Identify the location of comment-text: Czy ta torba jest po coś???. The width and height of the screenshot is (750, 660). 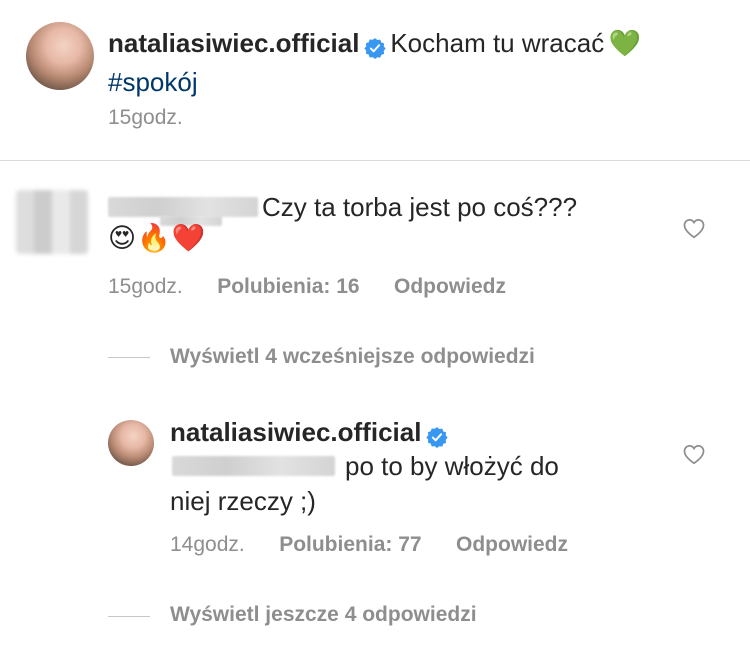
(420, 207).